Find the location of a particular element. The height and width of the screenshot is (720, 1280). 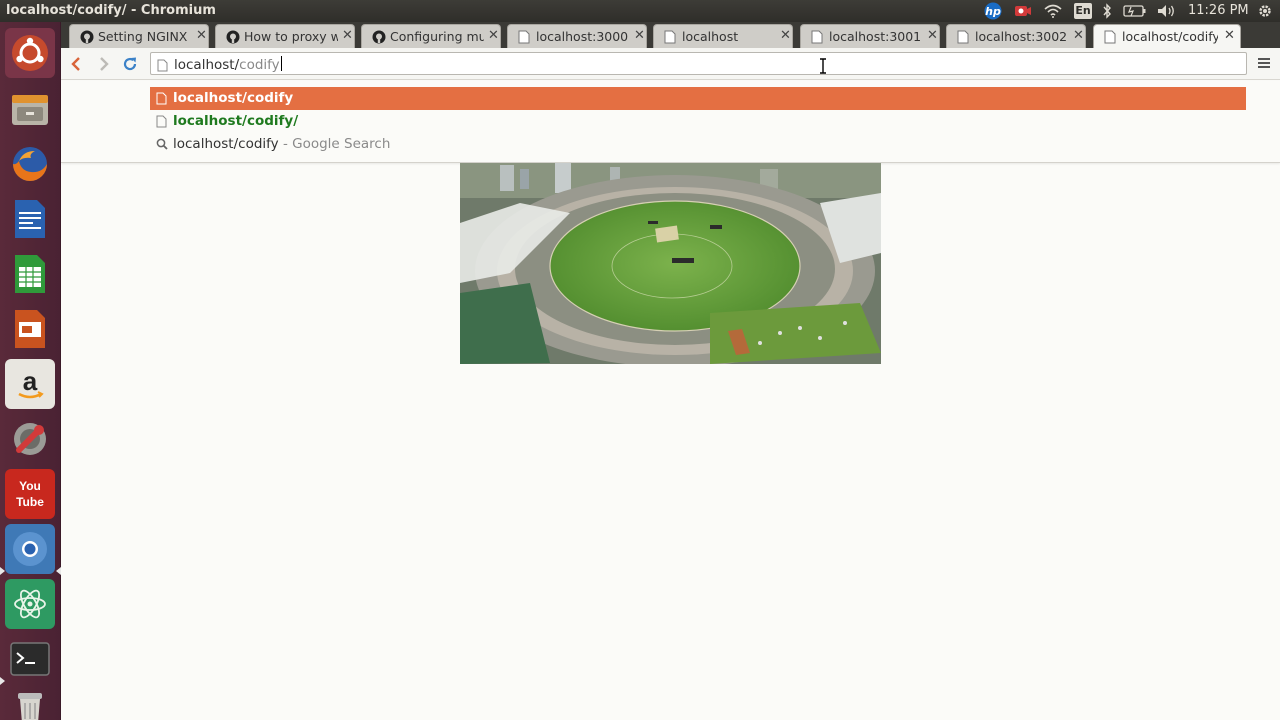

tab-title: localhost:3001 is located at coordinates (875, 36).